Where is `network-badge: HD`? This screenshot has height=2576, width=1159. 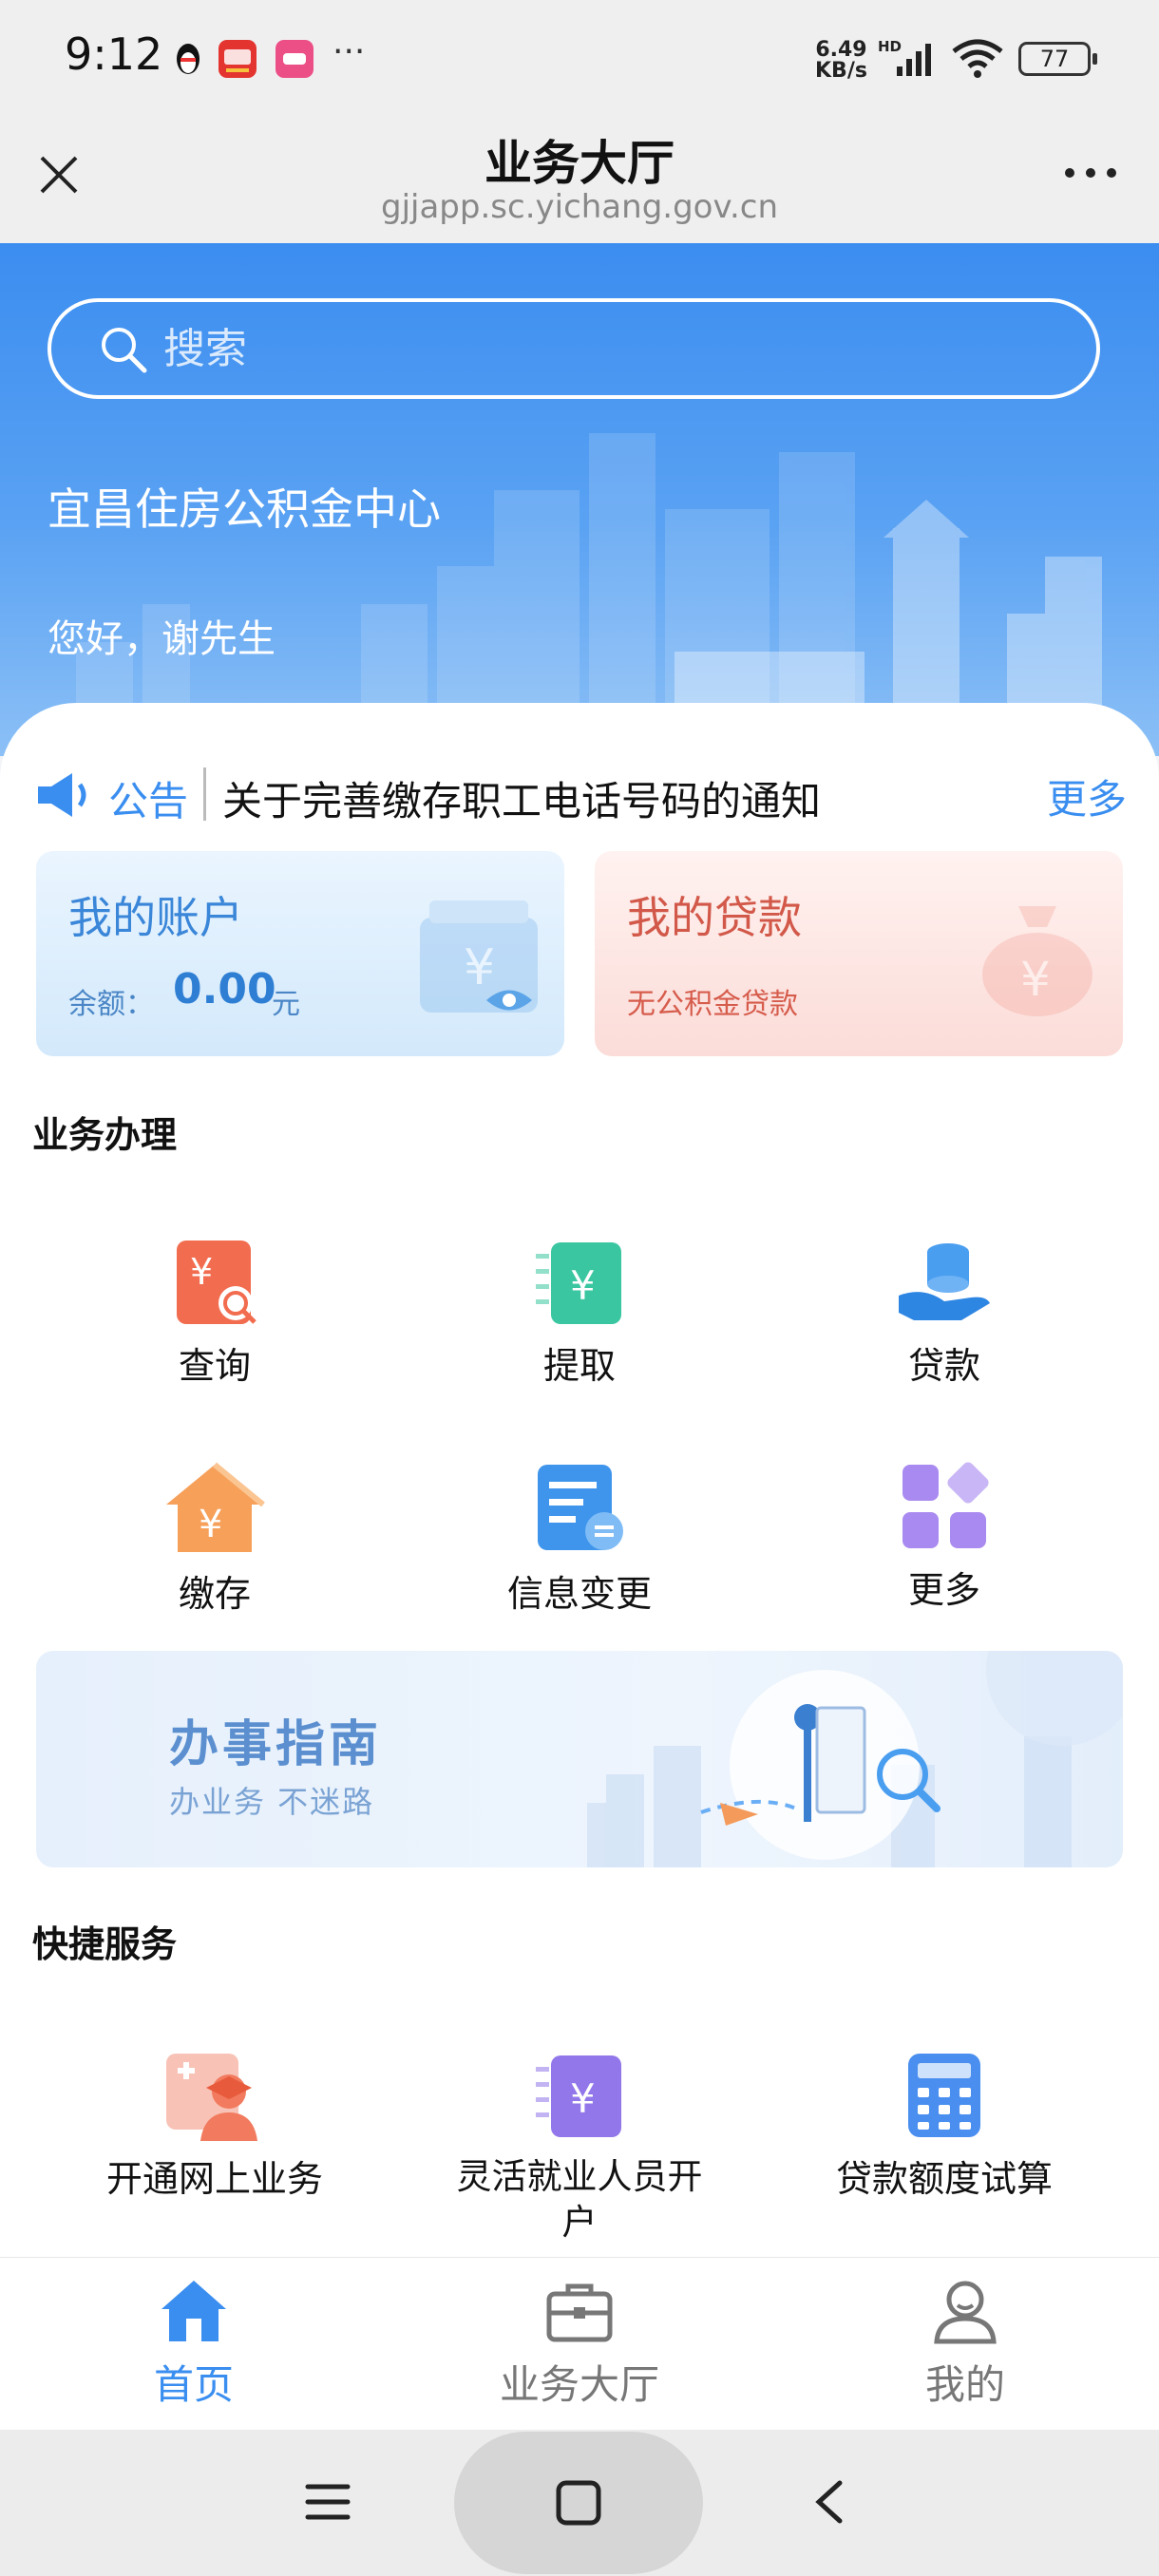 network-badge: HD is located at coordinates (890, 46).